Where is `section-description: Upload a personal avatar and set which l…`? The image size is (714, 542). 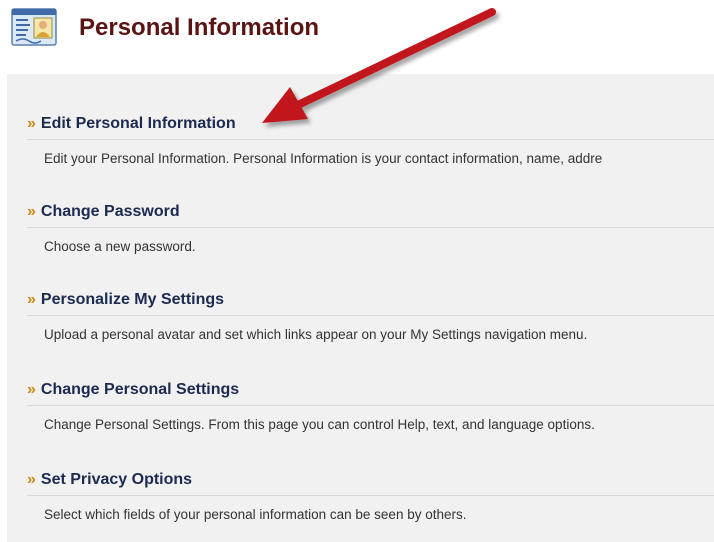
section-description: Upload a personal avatar and set which l… is located at coordinates (316, 334).